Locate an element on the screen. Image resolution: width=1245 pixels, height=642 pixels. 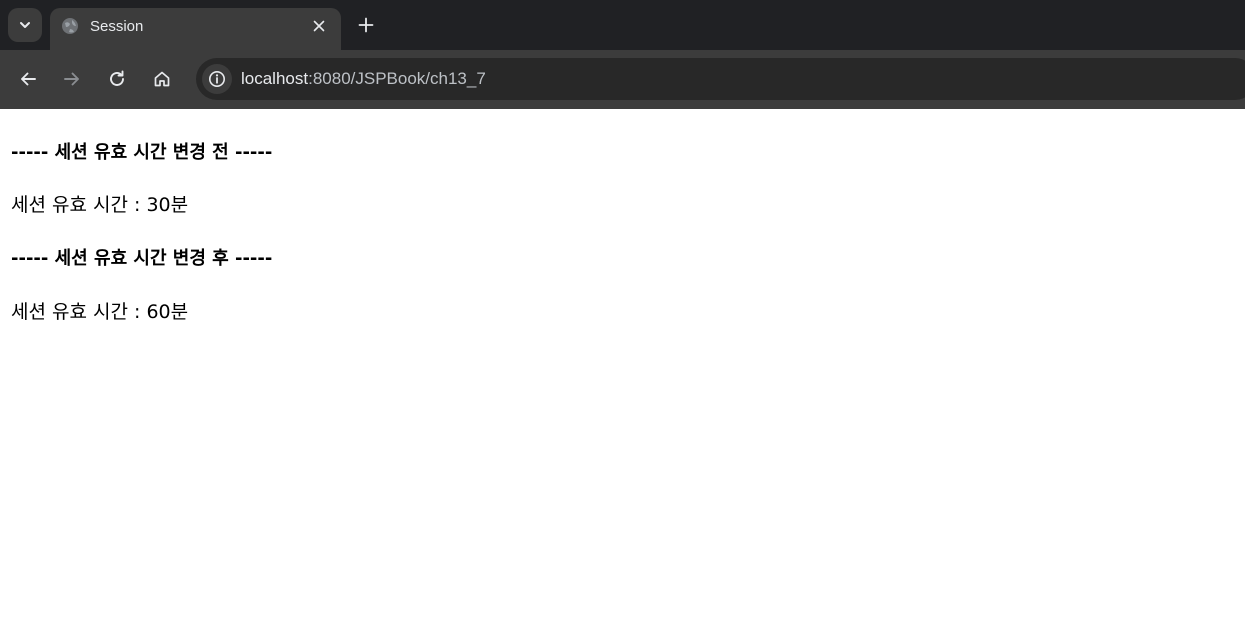
after-change-session-timeout: 세션 유효 시간 : 60분 is located at coordinates (100, 312).